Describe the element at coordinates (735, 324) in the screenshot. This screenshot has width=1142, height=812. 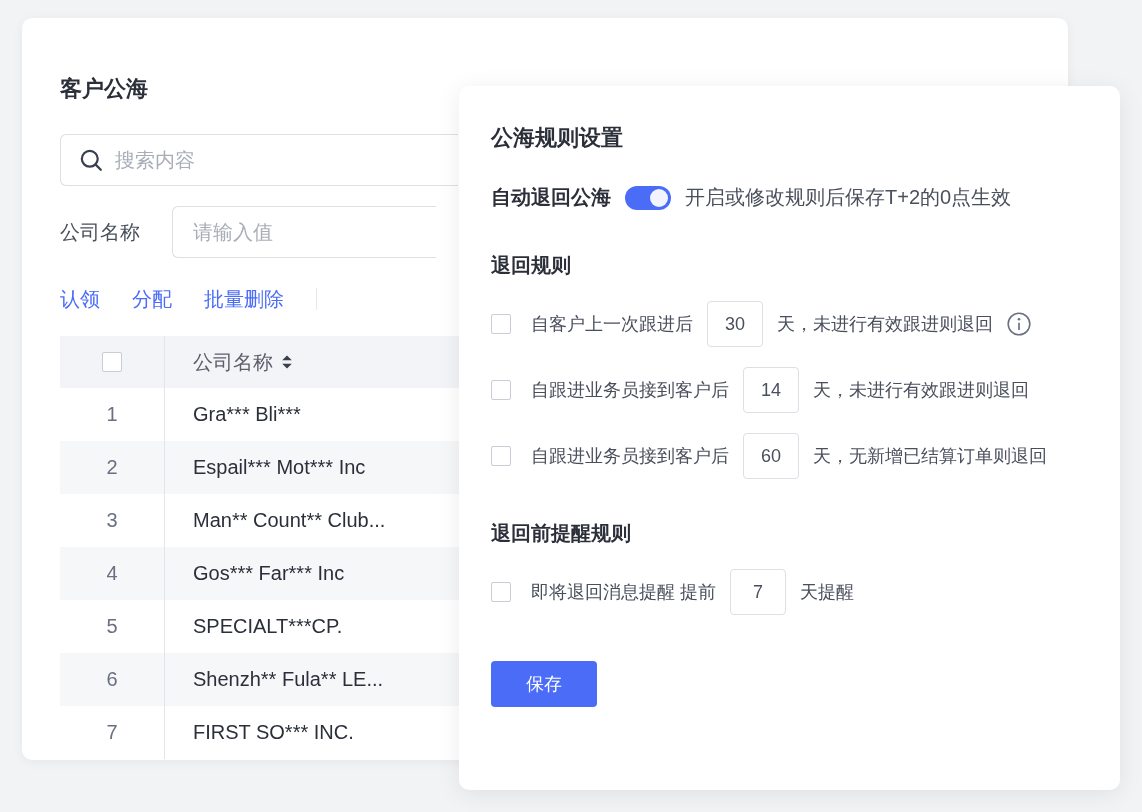
I see `days-input: 30` at that location.